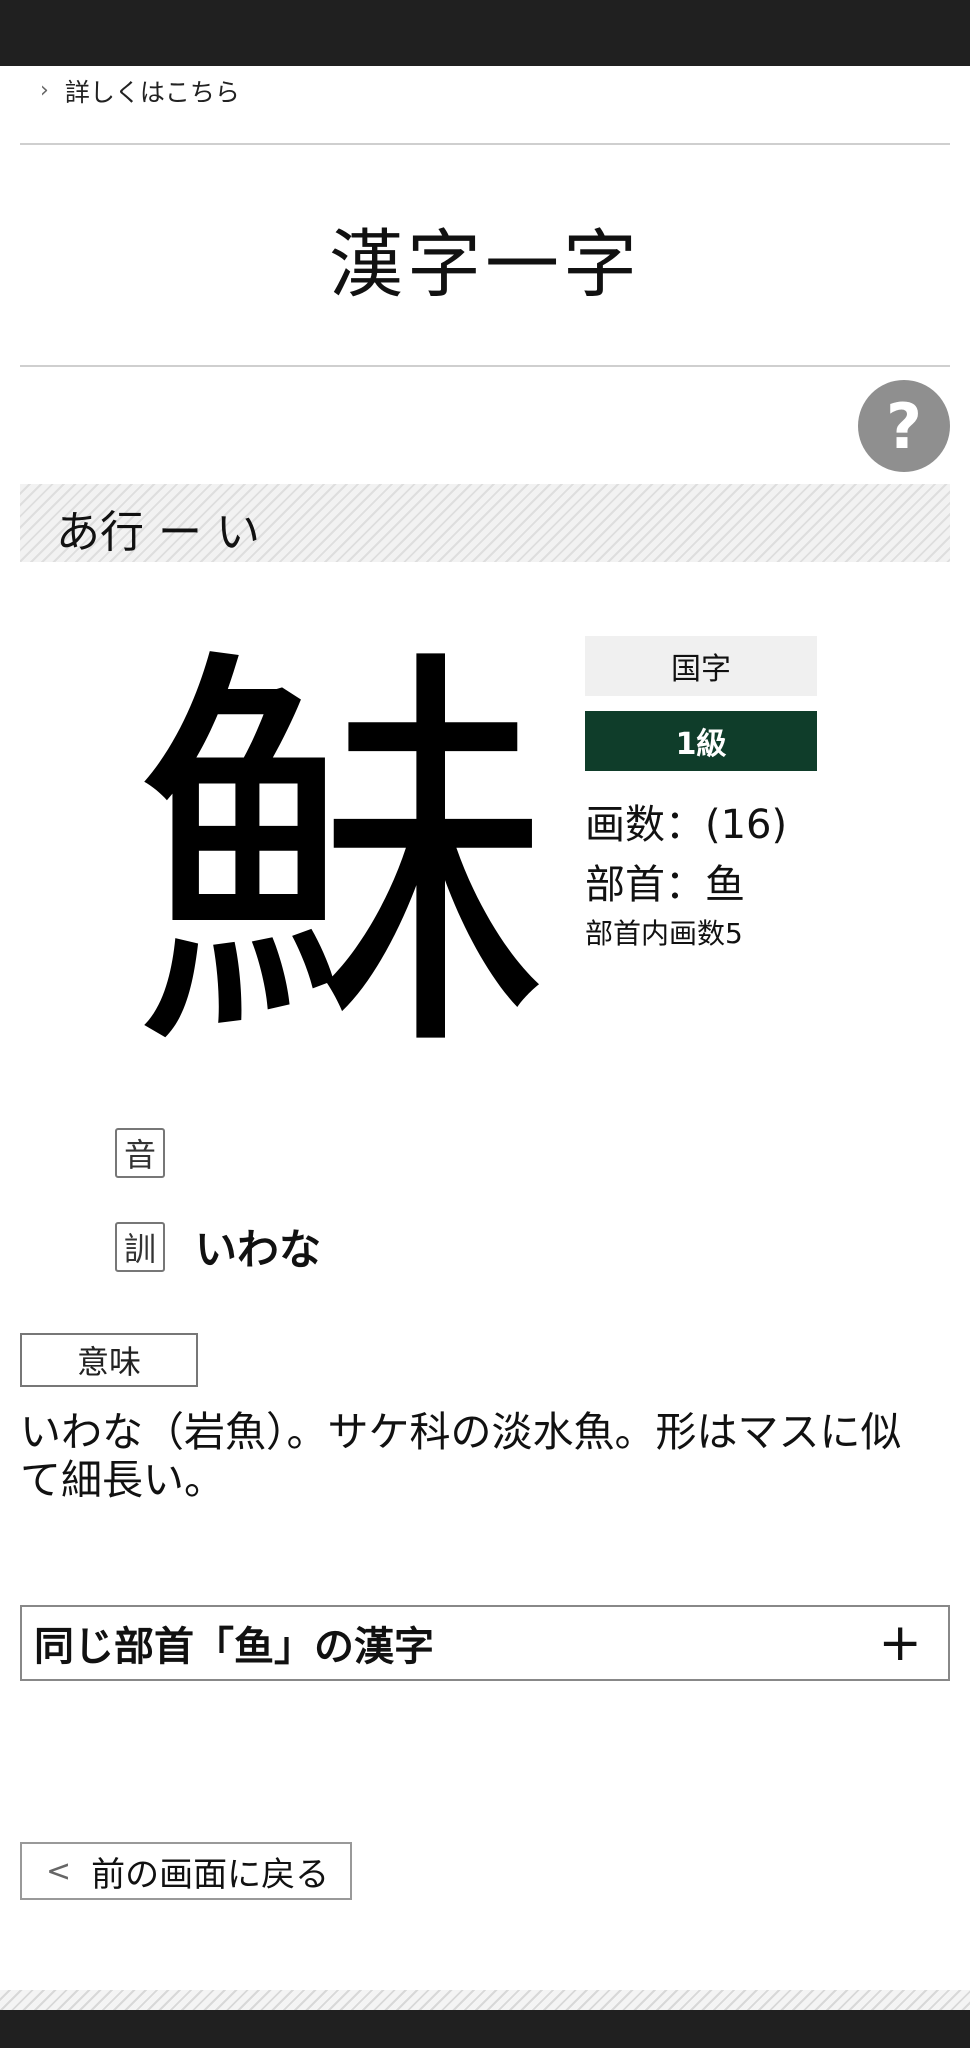 Image resolution: width=970 pixels, height=2048 pixels. I want to click on kun-reading-row: 訓 いわな, so click(218, 1246).